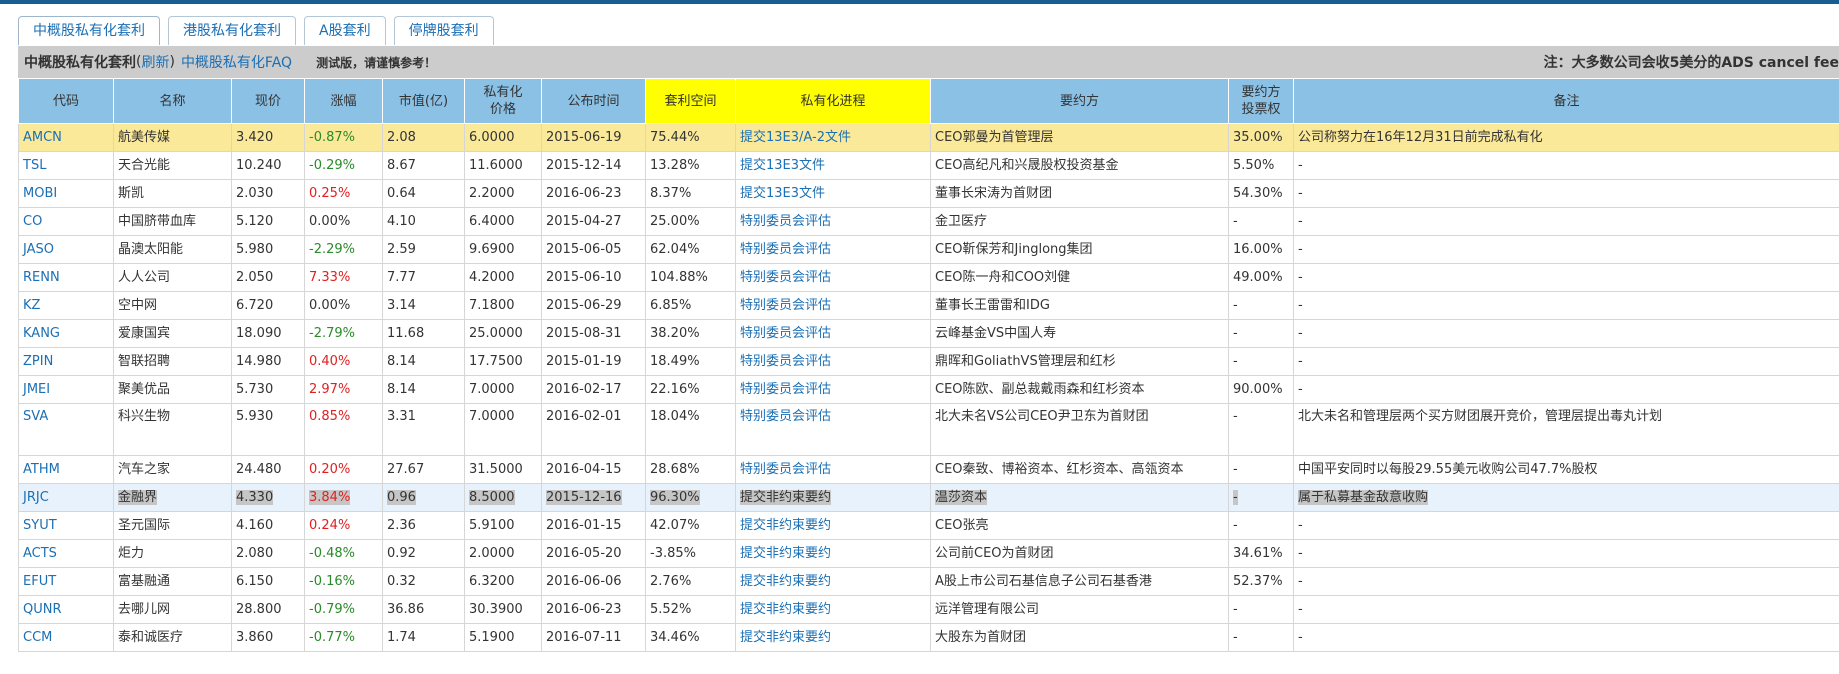 The height and width of the screenshot is (674, 1839). What do you see at coordinates (66, 165) in the screenshot?
I see `code-cell: TSL` at bounding box center [66, 165].